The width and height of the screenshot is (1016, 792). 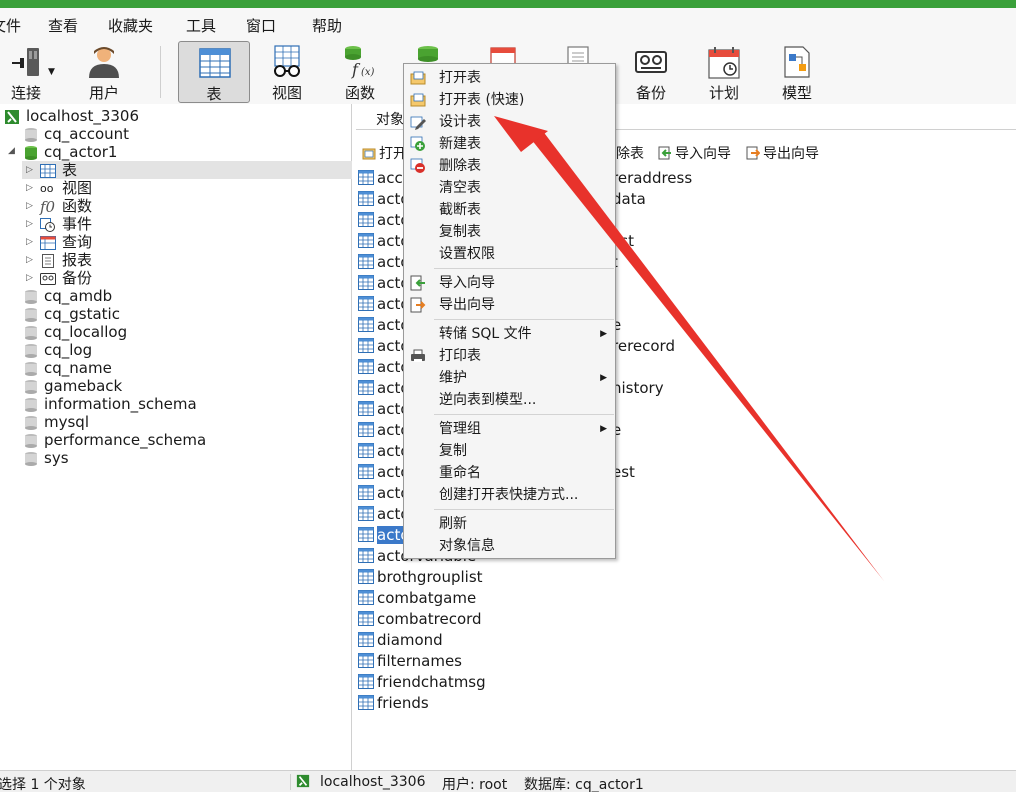 What do you see at coordinates (393, 703) in the screenshot?
I see `table-item: friends` at bounding box center [393, 703].